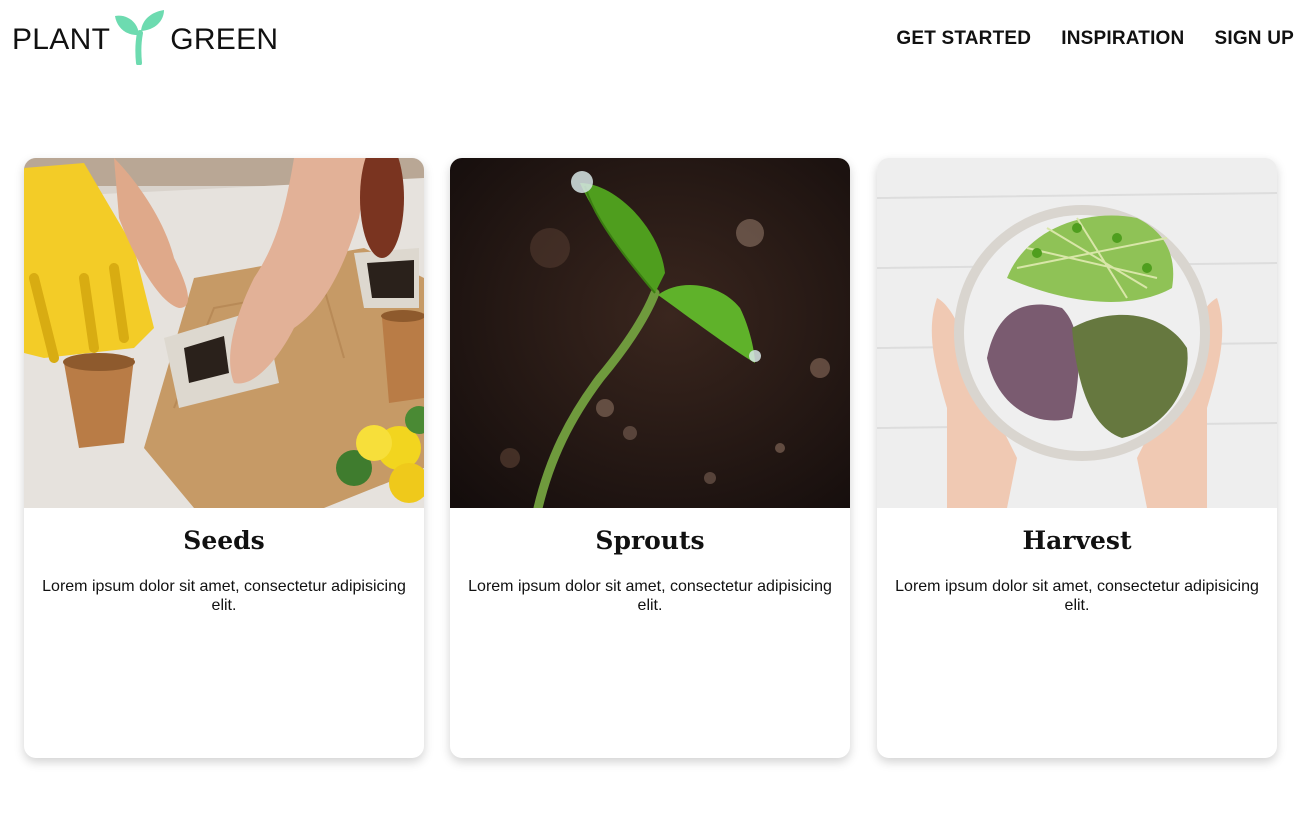 The height and width of the screenshot is (828, 1300). What do you see at coordinates (1077, 333) in the screenshot?
I see `bowl-of-microgreens-photo` at bounding box center [1077, 333].